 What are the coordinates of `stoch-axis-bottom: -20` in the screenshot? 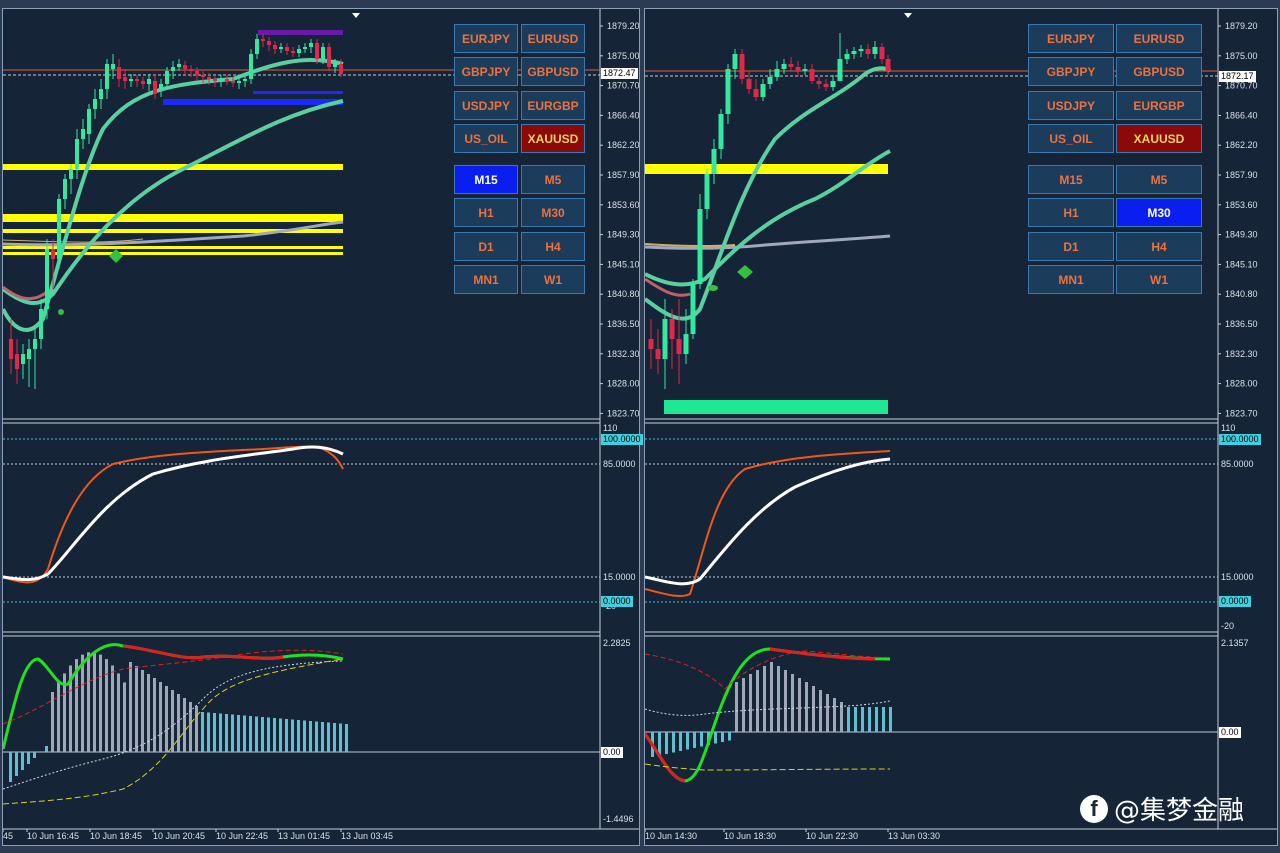 It's located at (1227, 626).